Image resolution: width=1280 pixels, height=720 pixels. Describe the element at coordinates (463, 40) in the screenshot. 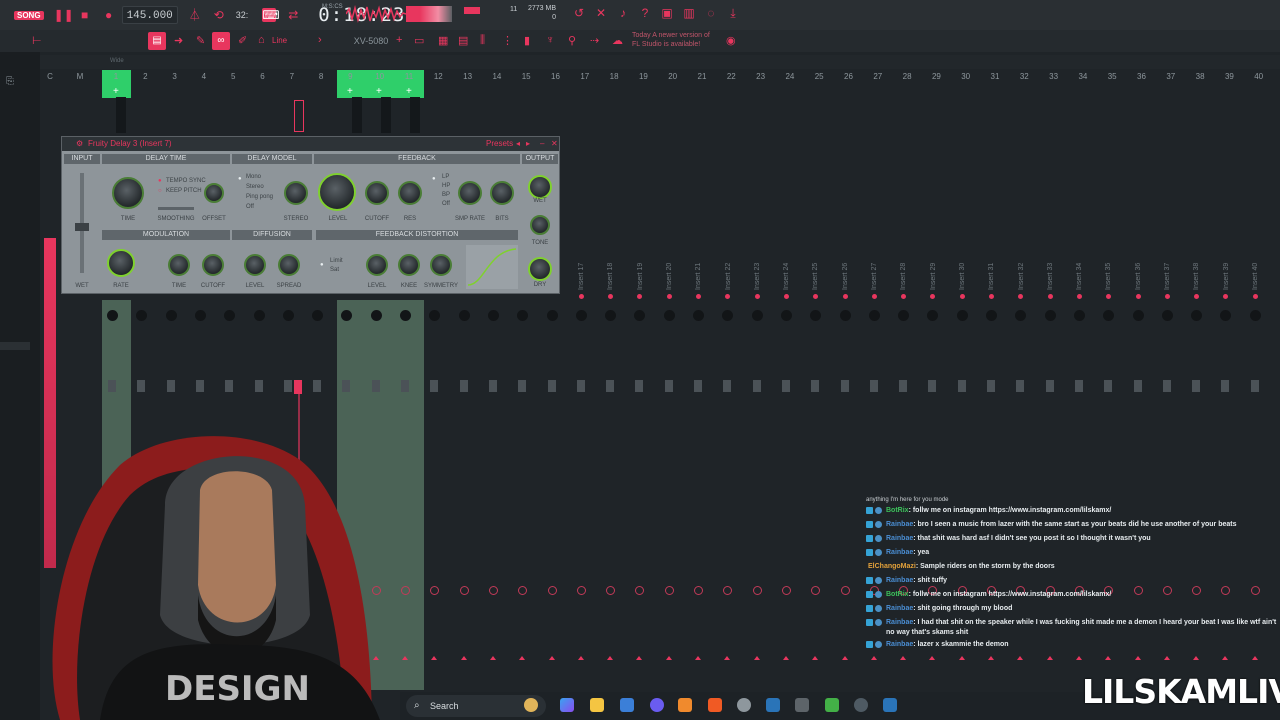

I see `channel-rack-icon: ▤` at that location.